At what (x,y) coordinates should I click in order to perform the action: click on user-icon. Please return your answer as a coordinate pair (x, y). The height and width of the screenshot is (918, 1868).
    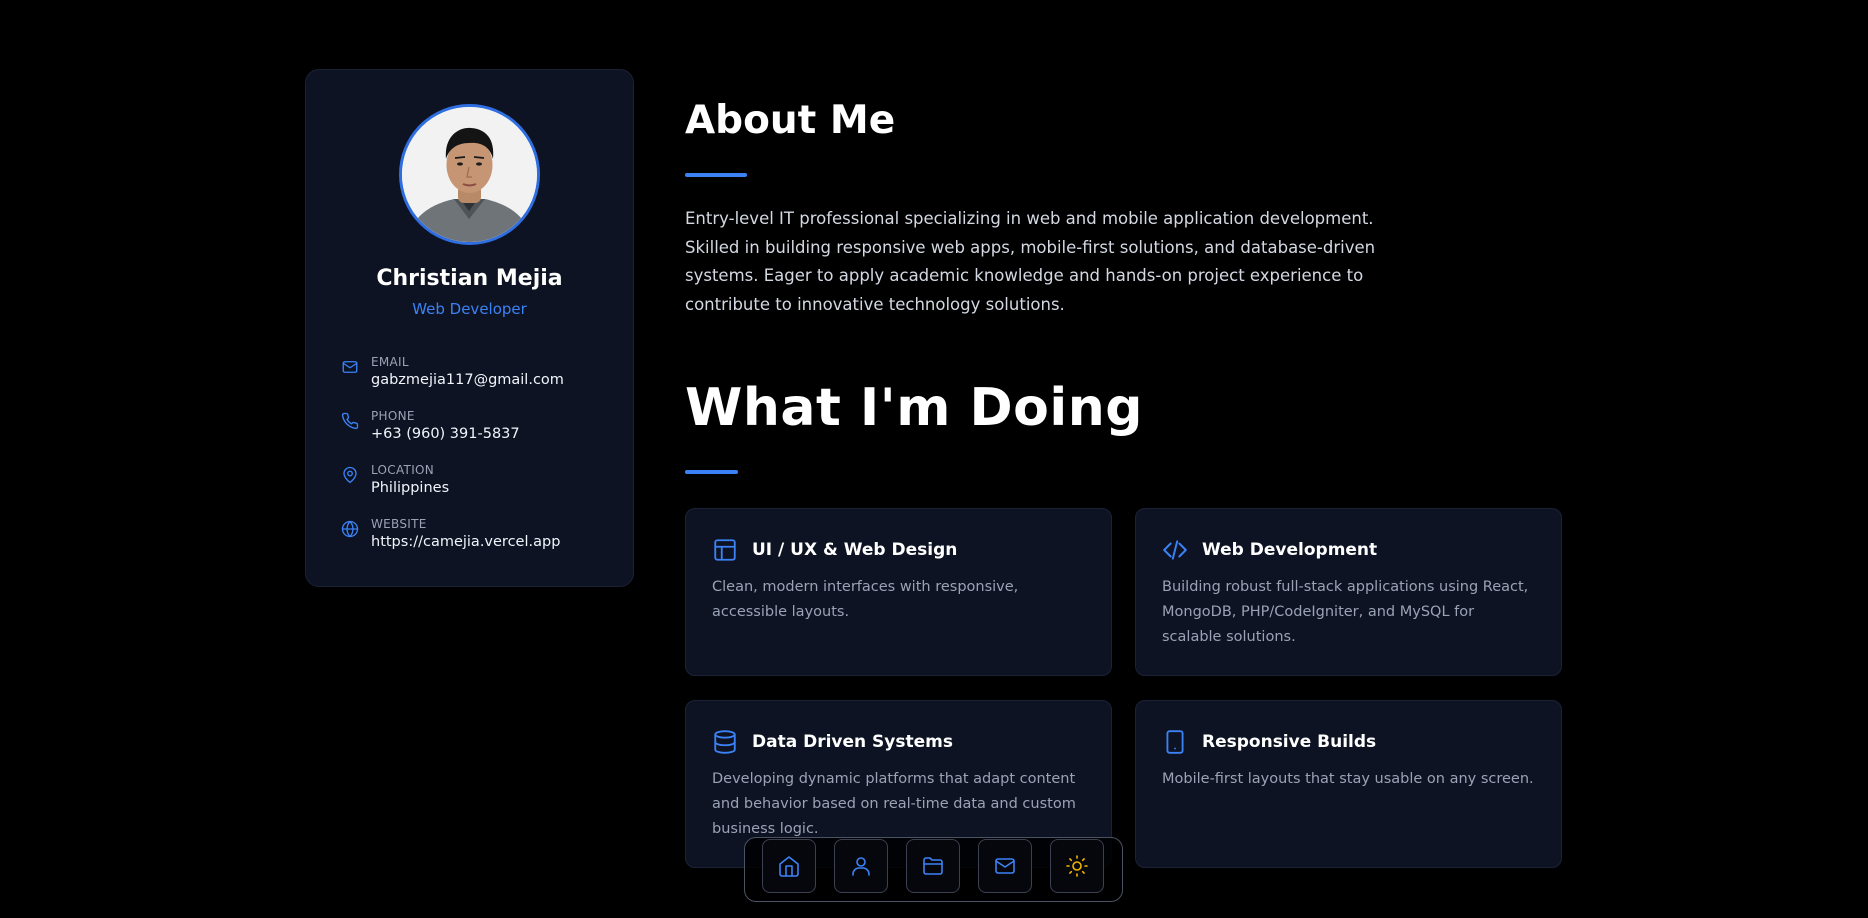
    Looking at the image, I should click on (861, 866).